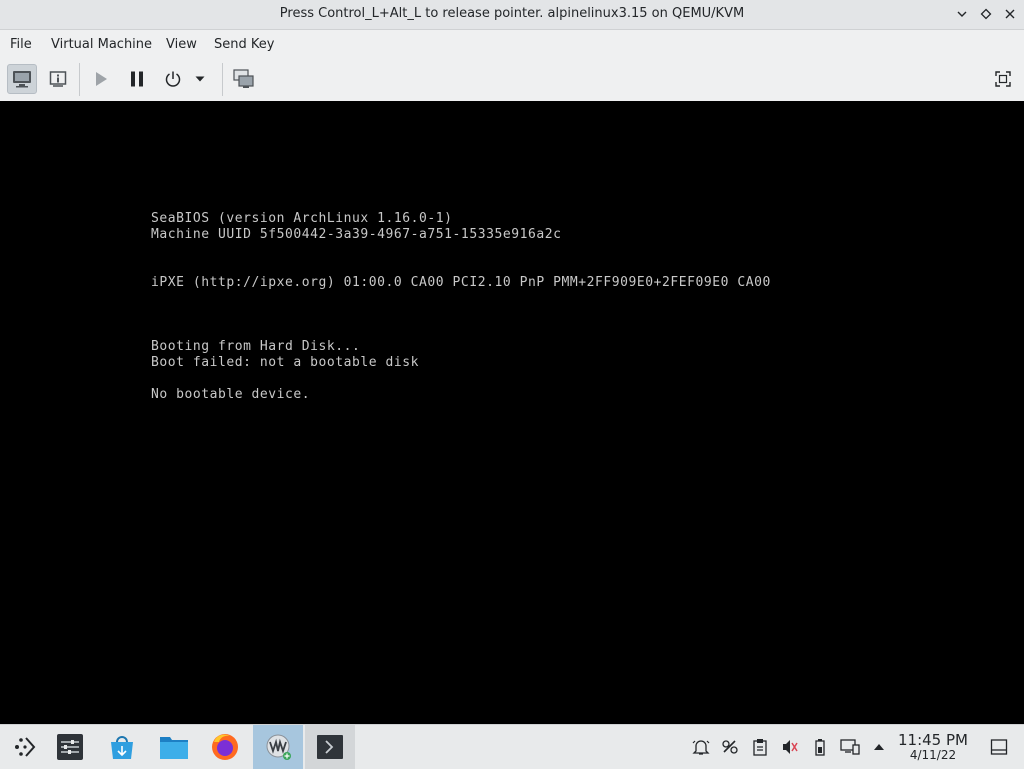  I want to click on virt-manager-icon, so click(278, 747).